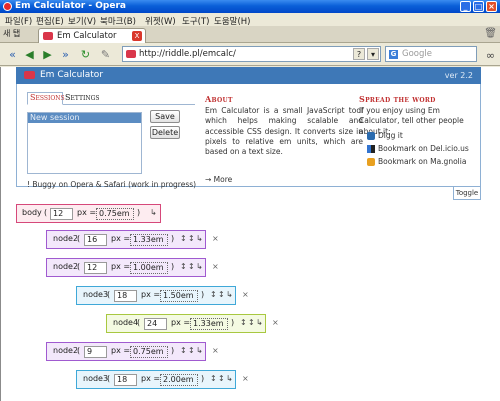 The image size is (500, 401). Describe the element at coordinates (165, 116) in the screenshot. I see `save-button: Save` at that location.